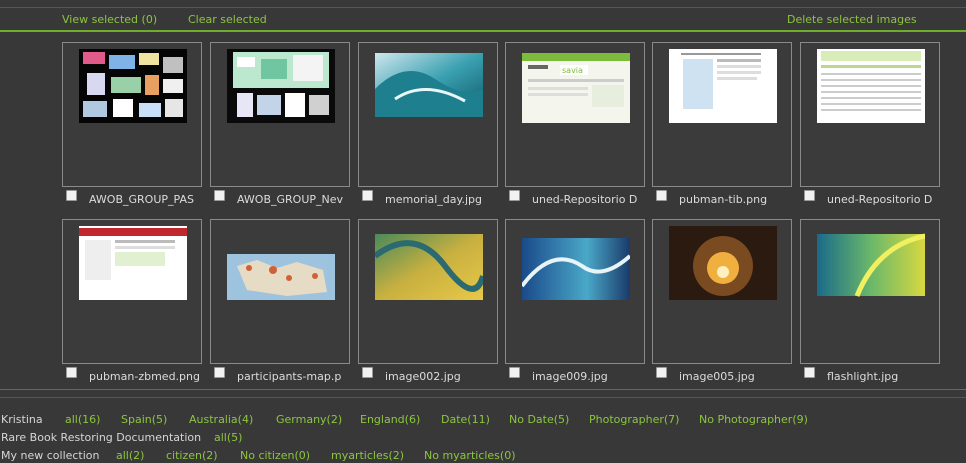 The height and width of the screenshot is (463, 966). I want to click on image-filename: participants-map.p, so click(289, 376).